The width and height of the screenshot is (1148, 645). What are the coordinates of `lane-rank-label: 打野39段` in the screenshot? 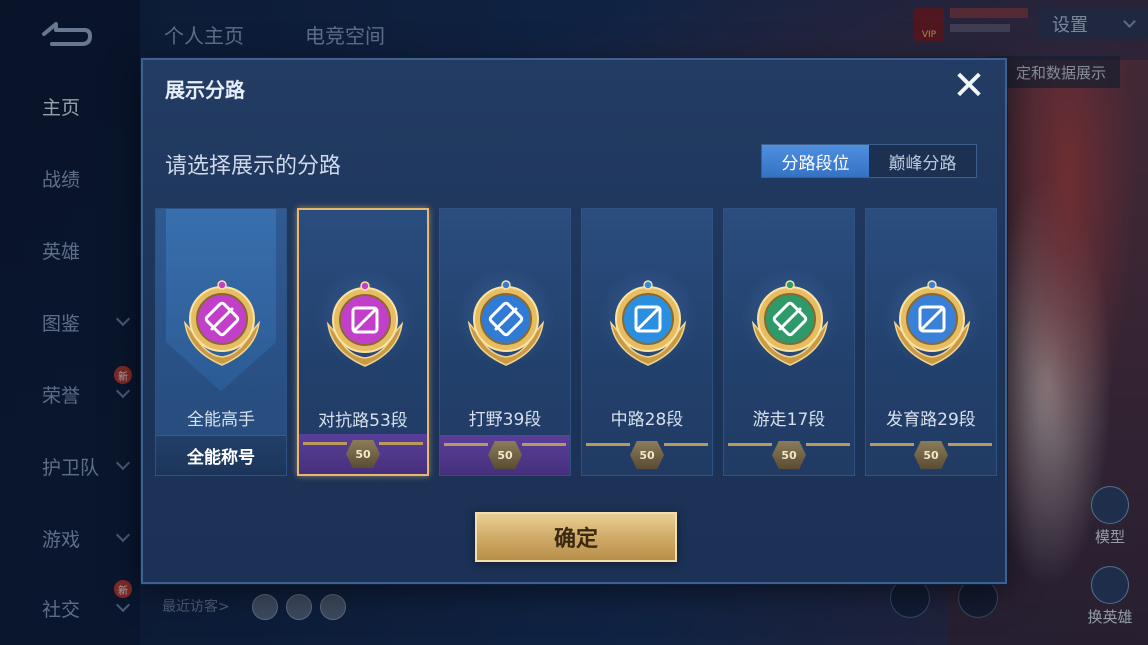 It's located at (505, 420).